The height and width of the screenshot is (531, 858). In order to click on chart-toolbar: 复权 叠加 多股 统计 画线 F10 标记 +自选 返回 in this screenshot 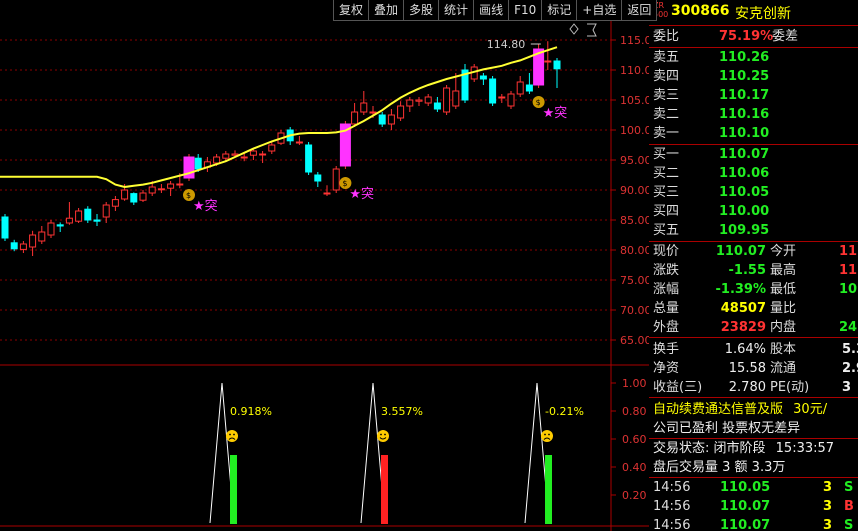, I will do `click(495, 10)`.